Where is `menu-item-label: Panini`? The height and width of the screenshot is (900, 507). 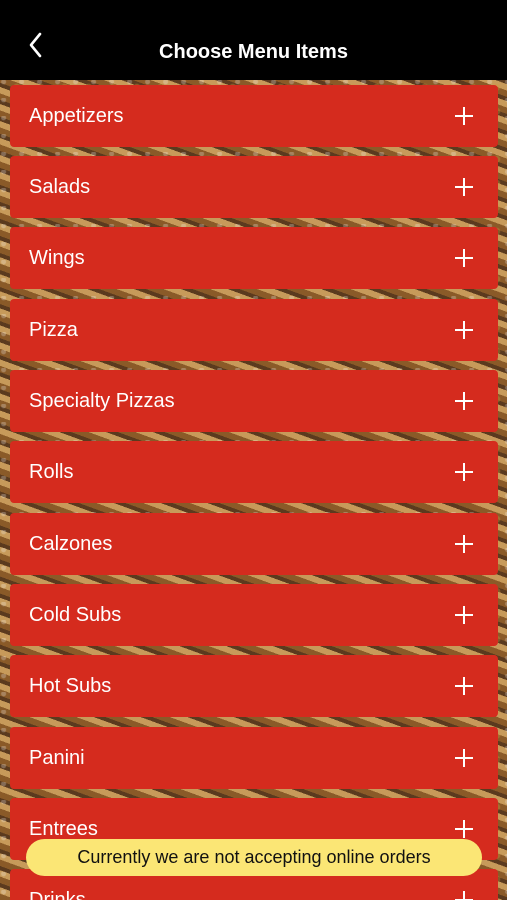
menu-item-label: Panini is located at coordinates (57, 757).